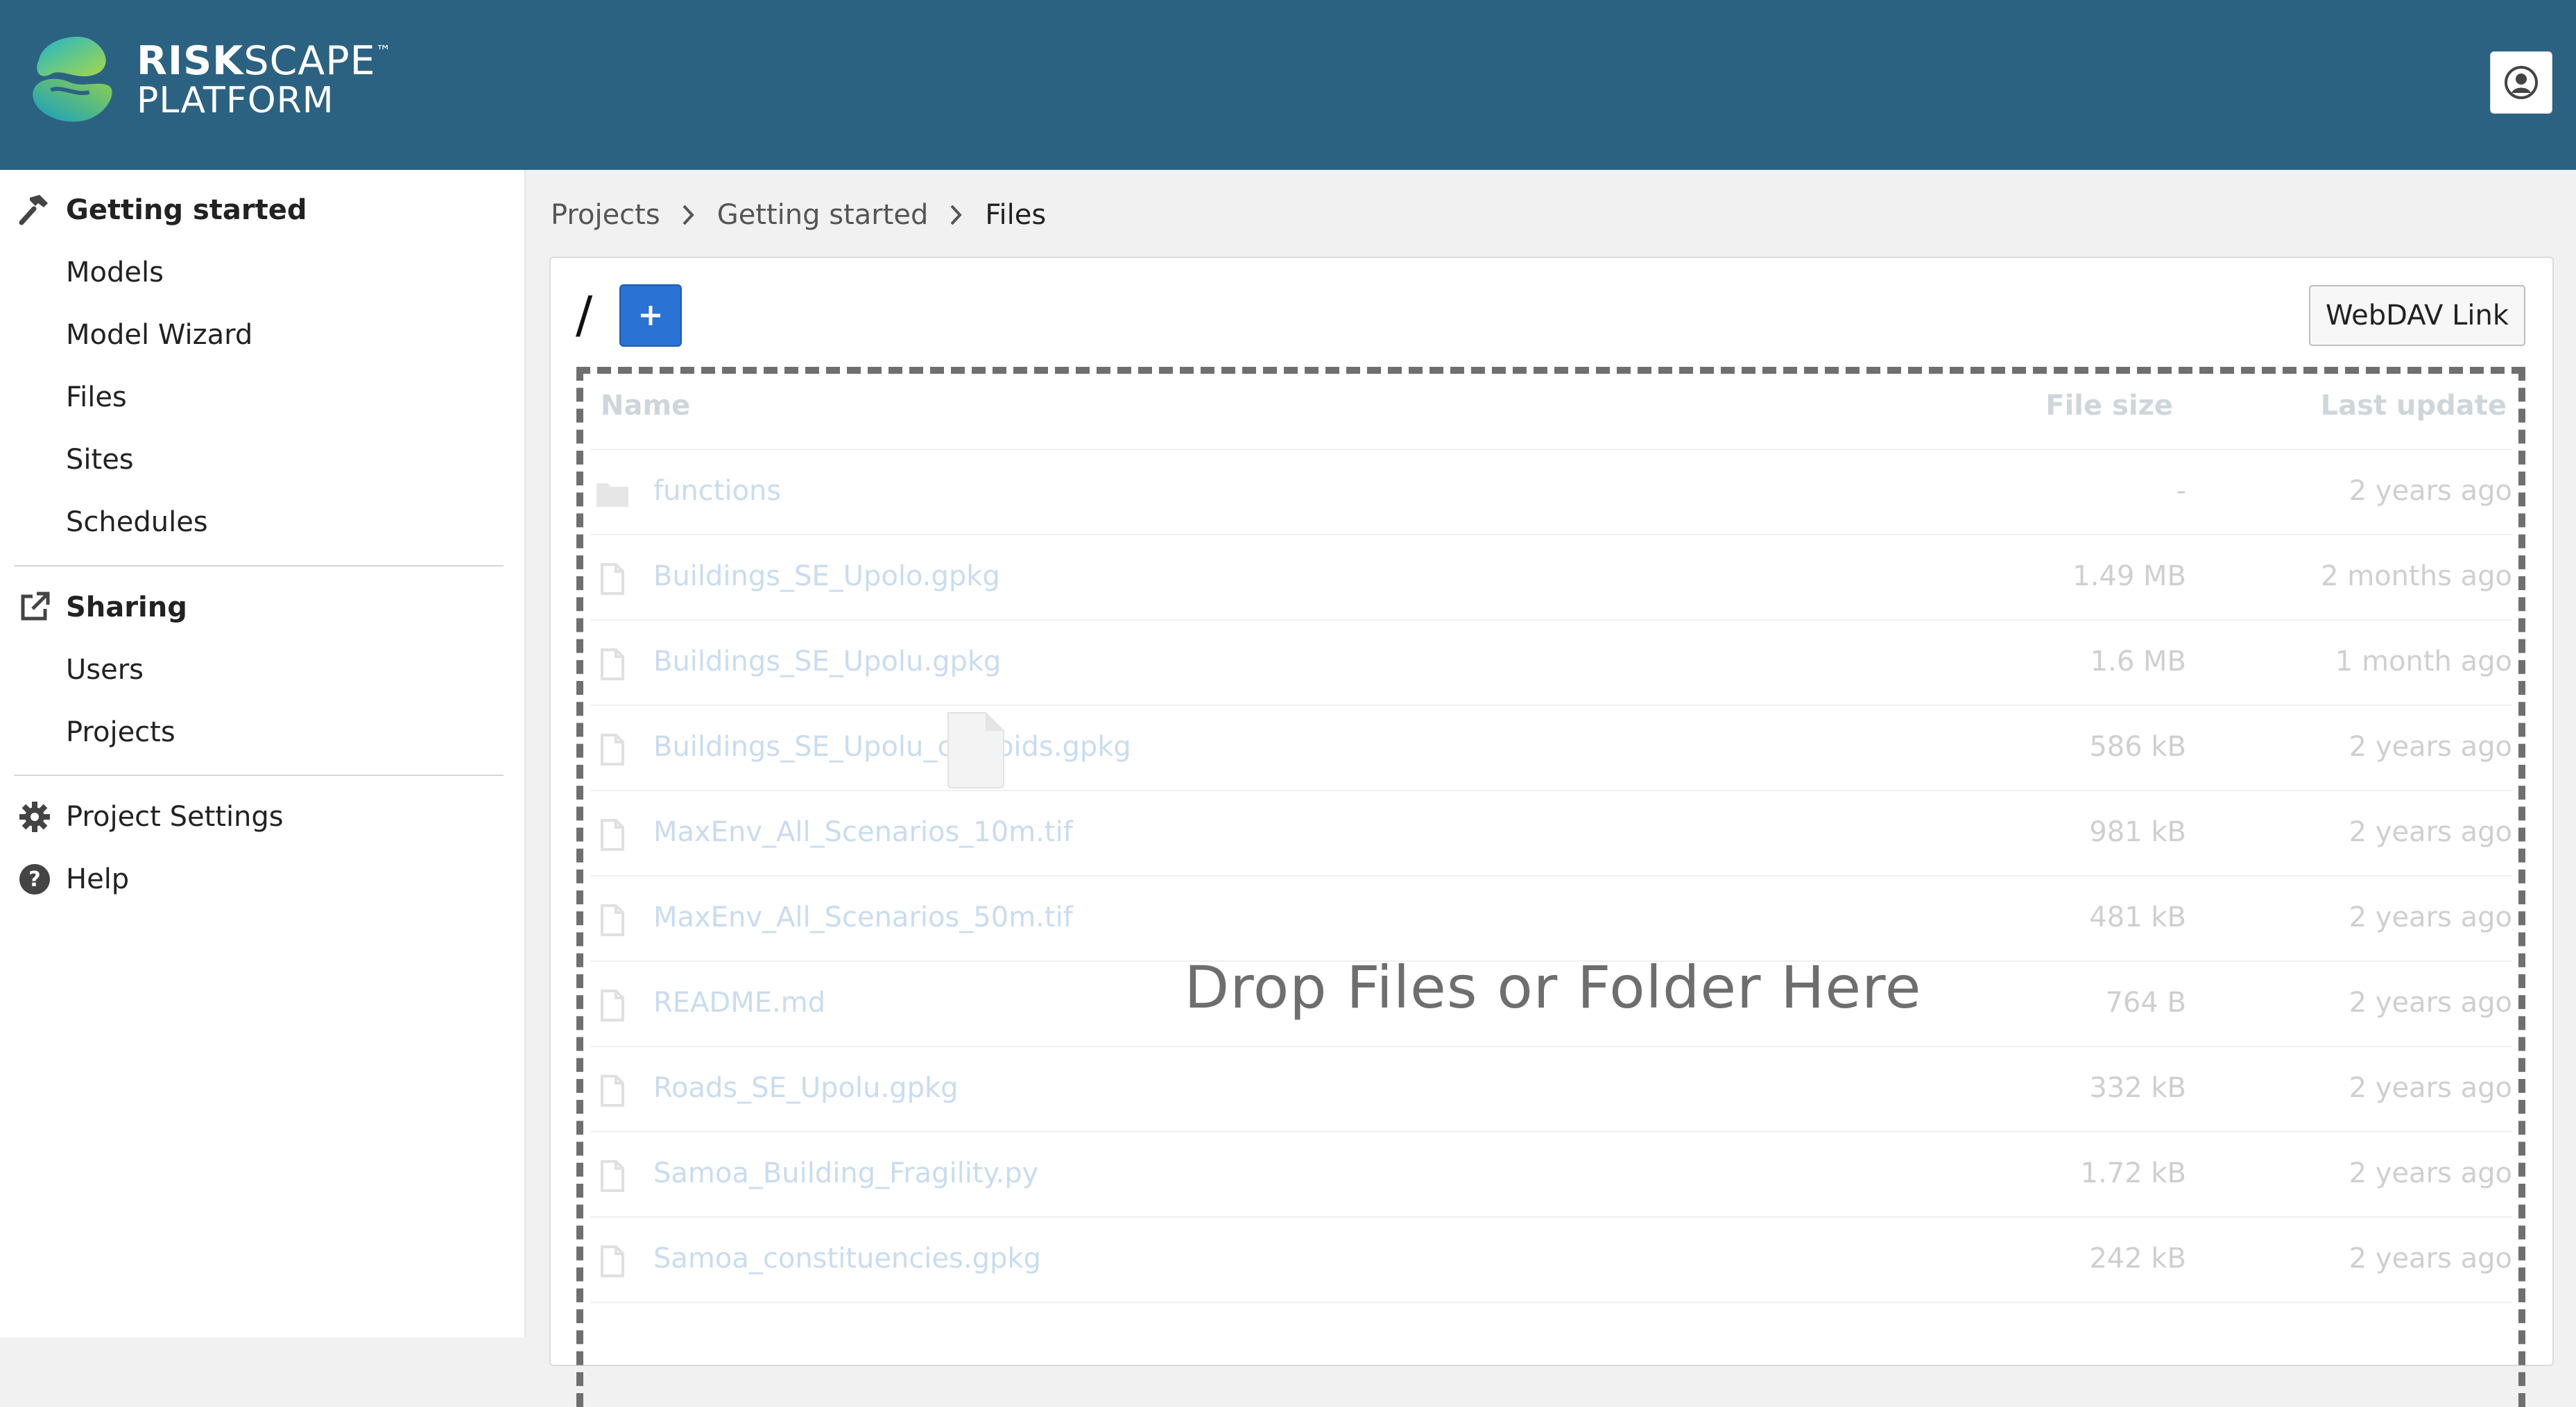 The image size is (2576, 1407). What do you see at coordinates (2137, 1259) in the screenshot?
I see `file-size: 242 kB` at bounding box center [2137, 1259].